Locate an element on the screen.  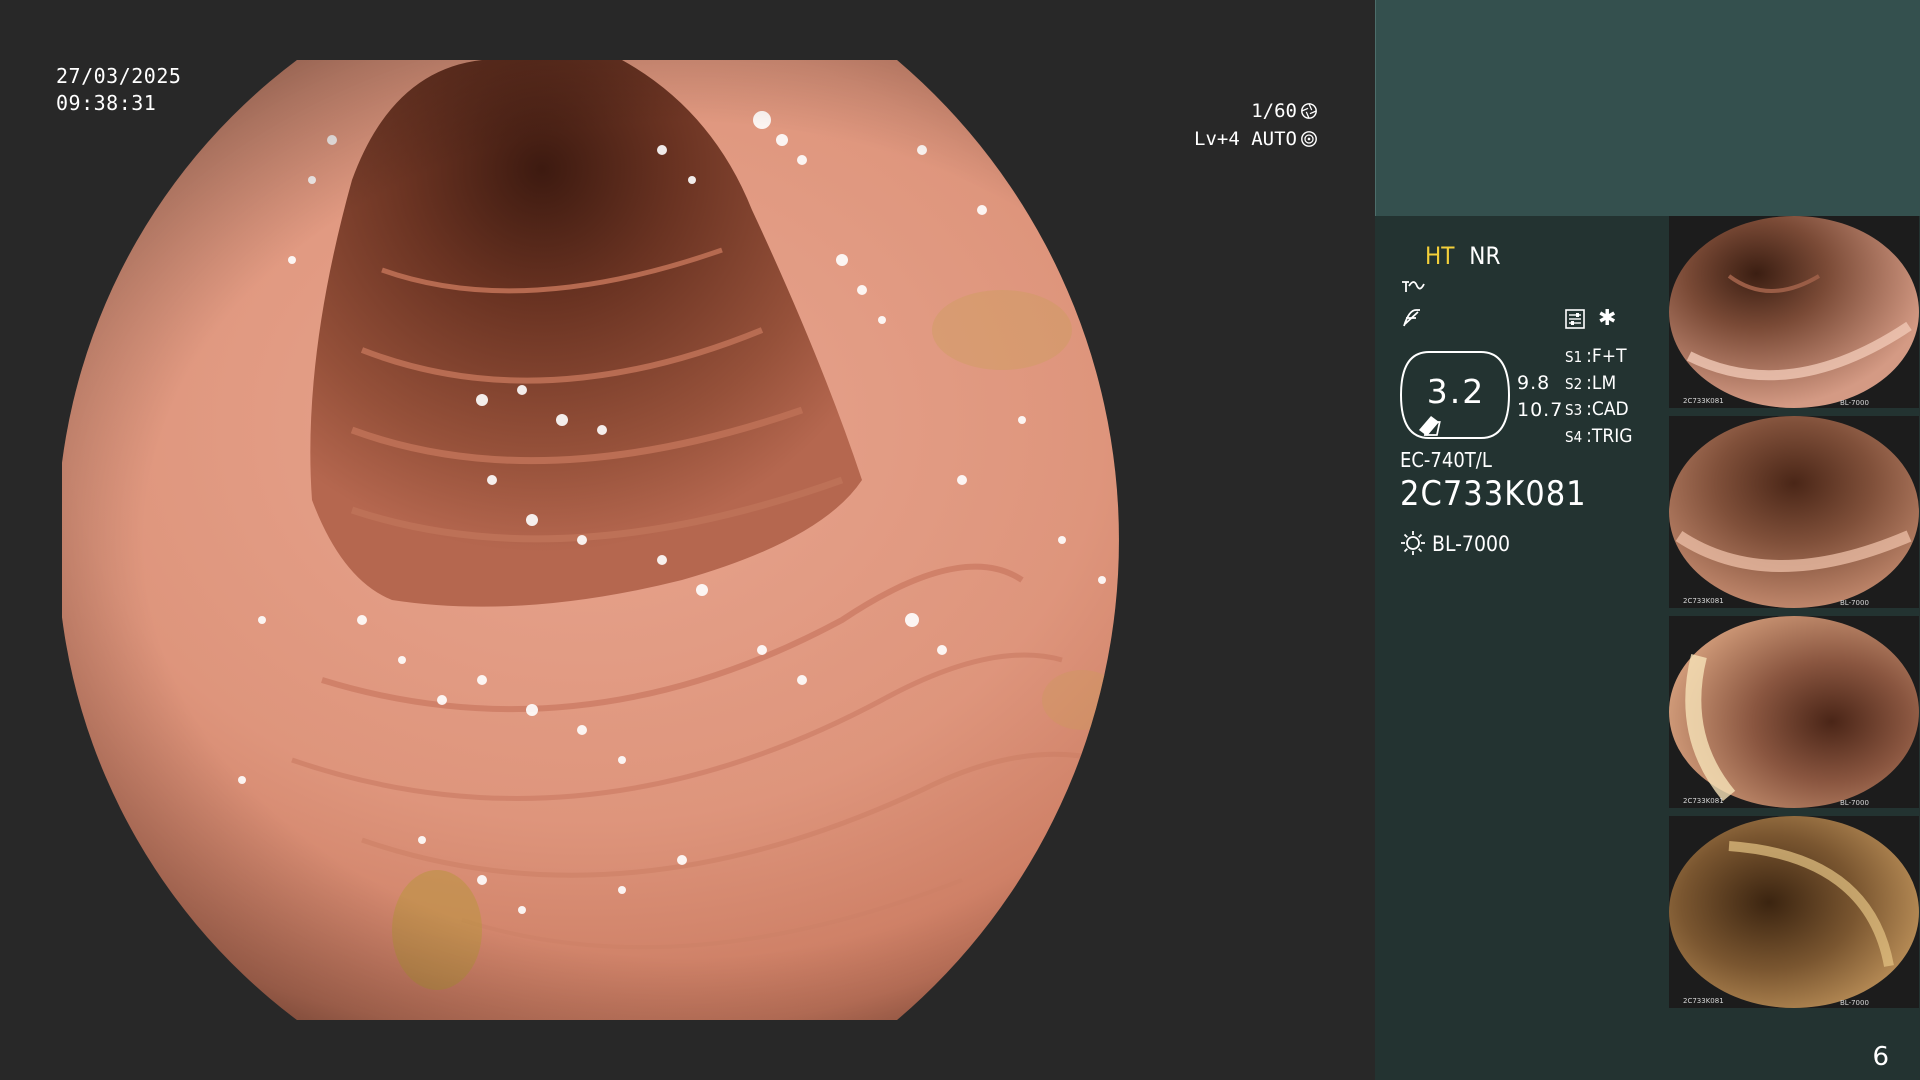
enhance-curve-icon is located at coordinates (1413, 286).